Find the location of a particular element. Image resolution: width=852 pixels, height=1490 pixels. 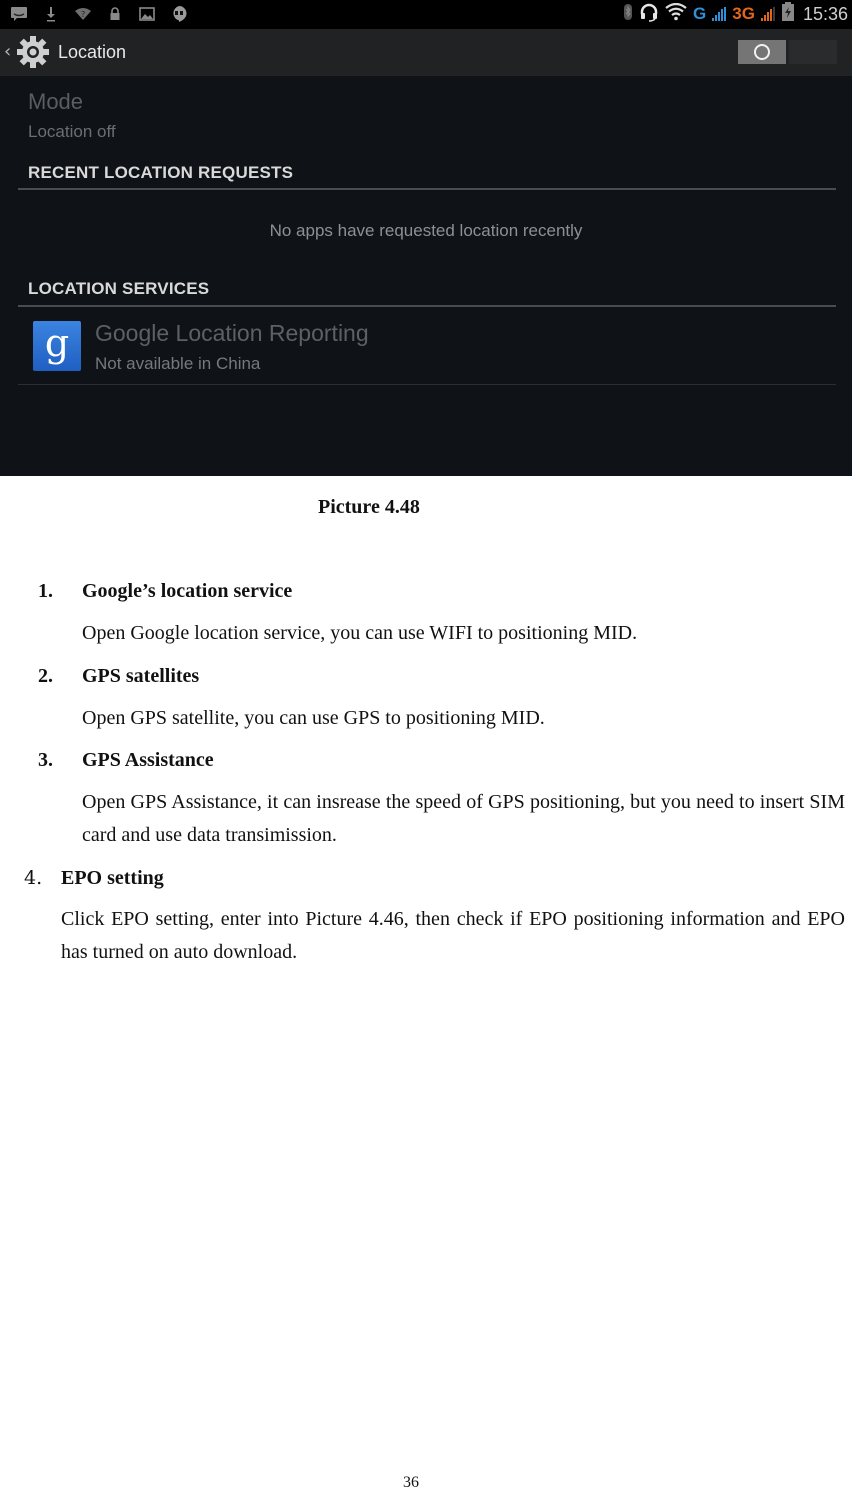

mode-title: Mode is located at coordinates (56, 101).